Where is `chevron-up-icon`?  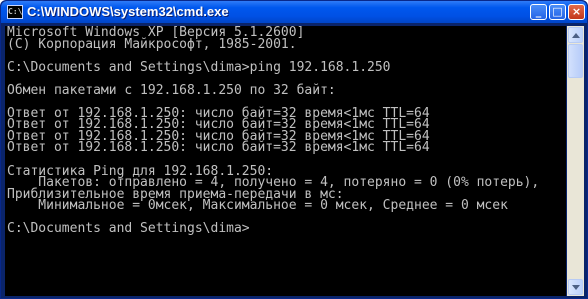 chevron-up-icon is located at coordinates (576, 35).